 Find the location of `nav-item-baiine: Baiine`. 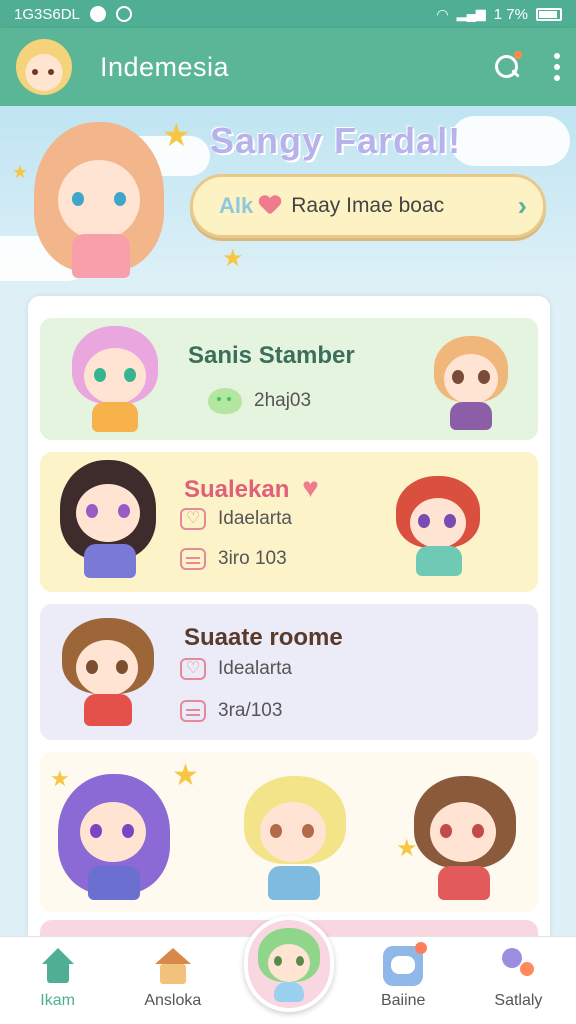

nav-item-baiine: Baiine is located at coordinates (403, 980).